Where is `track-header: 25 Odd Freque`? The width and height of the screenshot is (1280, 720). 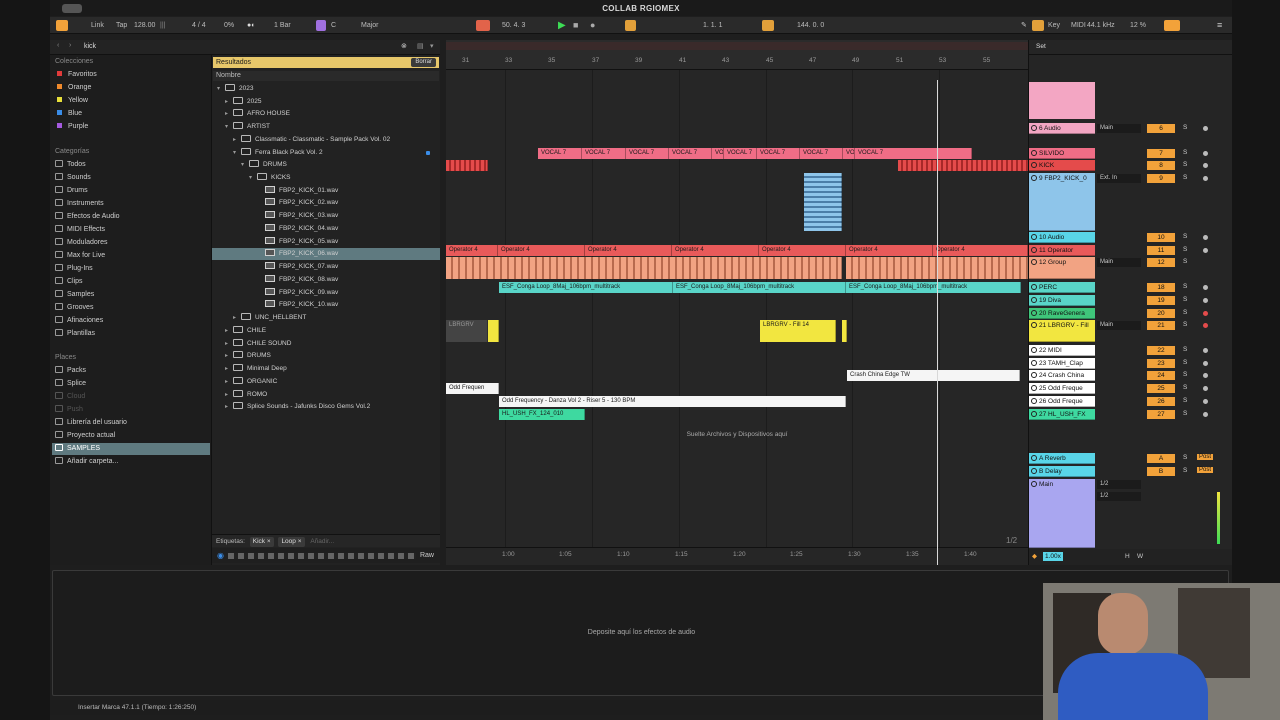
track-header: 25 Odd Freque is located at coordinates (1062, 388).